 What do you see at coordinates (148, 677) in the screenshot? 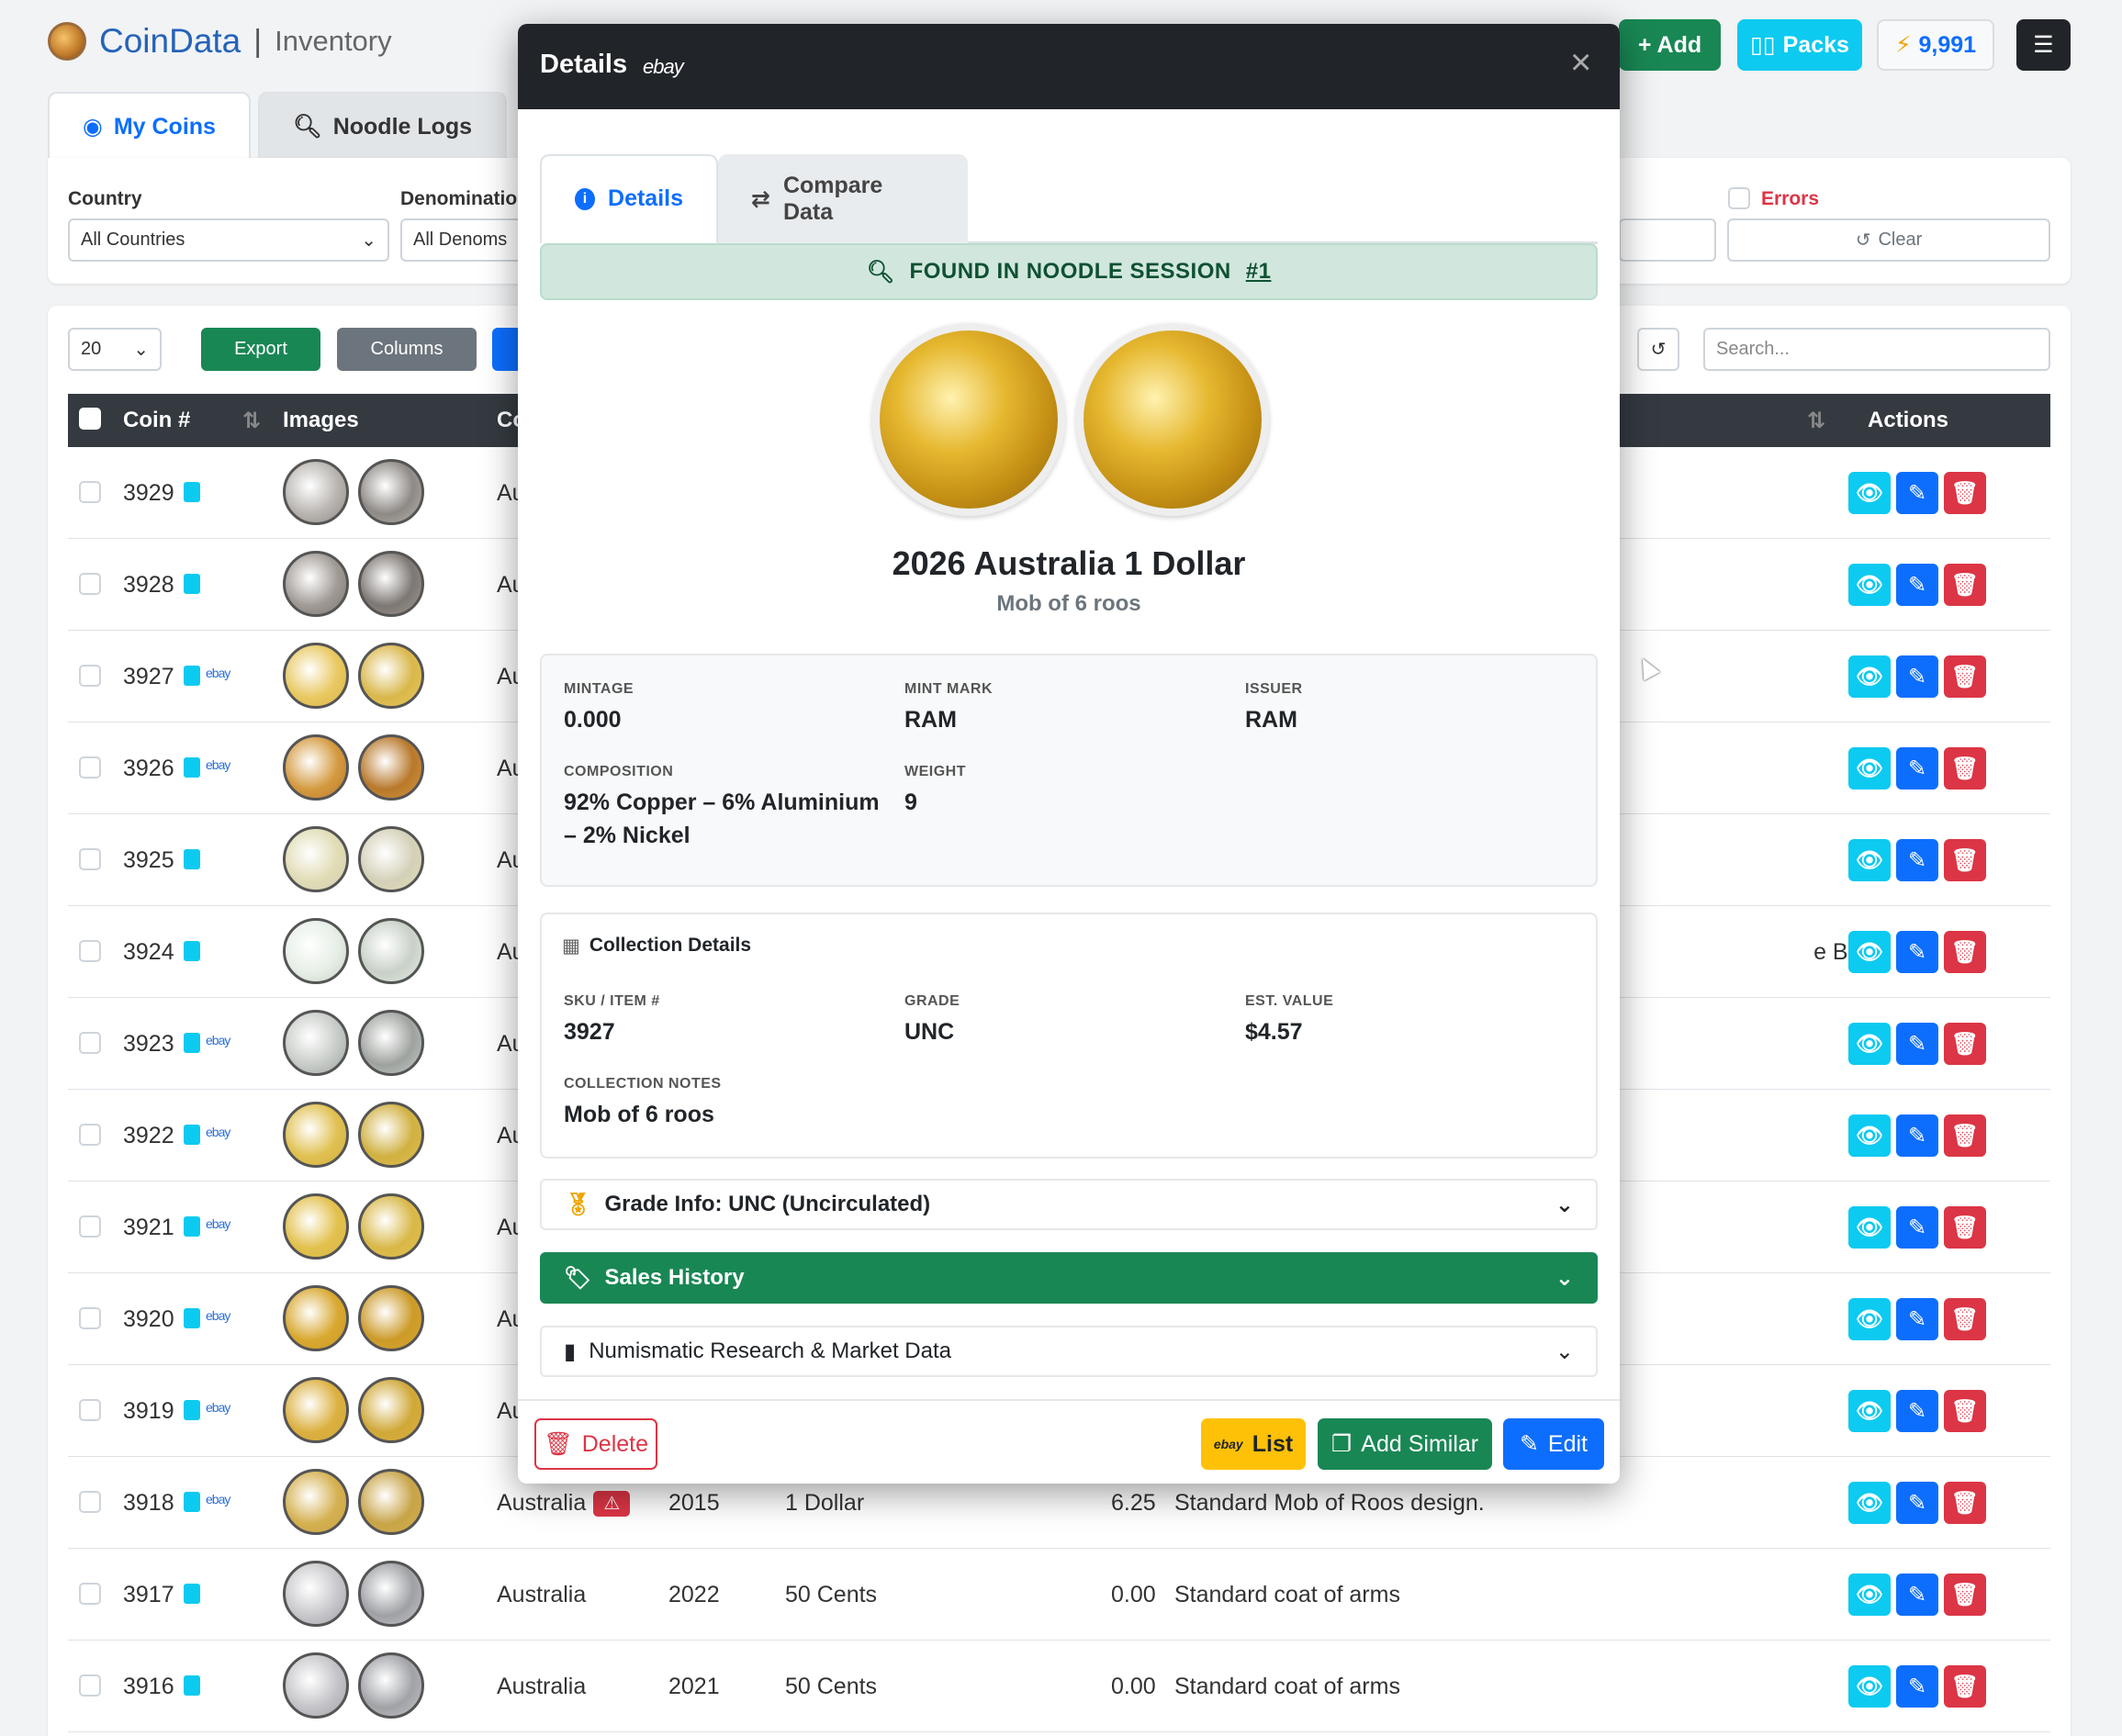
I see `coin-number: 3927` at bounding box center [148, 677].